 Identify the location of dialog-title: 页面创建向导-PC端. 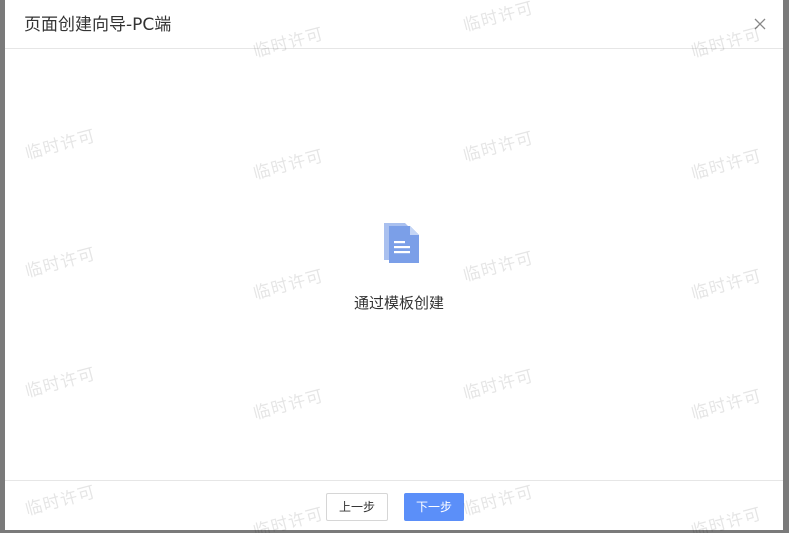
(98, 25).